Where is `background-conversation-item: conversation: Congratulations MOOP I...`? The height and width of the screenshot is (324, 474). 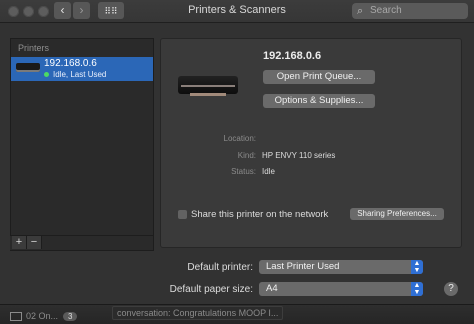
background-conversation-item: conversation: Congratulations MOOP I... is located at coordinates (198, 313).